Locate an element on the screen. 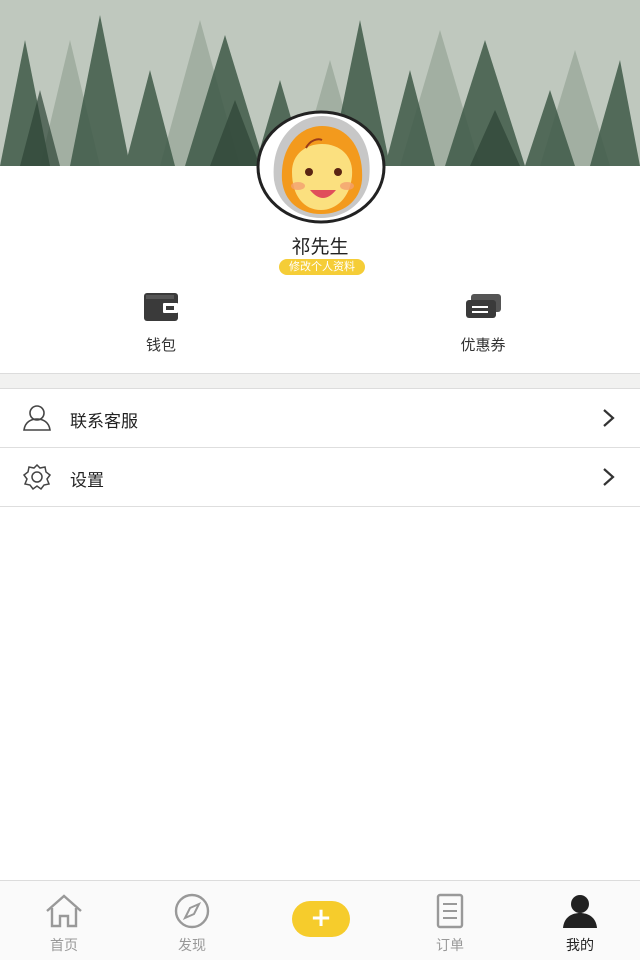 This screenshot has height=960, width=640. coupon-icon is located at coordinates (483, 306).